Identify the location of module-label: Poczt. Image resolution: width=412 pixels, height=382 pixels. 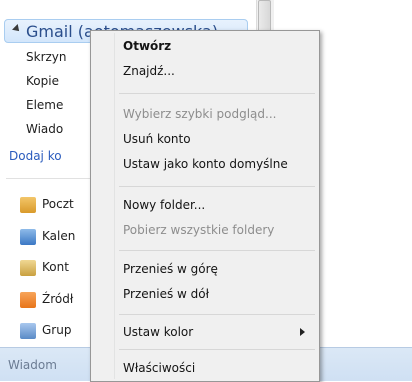
(58, 204).